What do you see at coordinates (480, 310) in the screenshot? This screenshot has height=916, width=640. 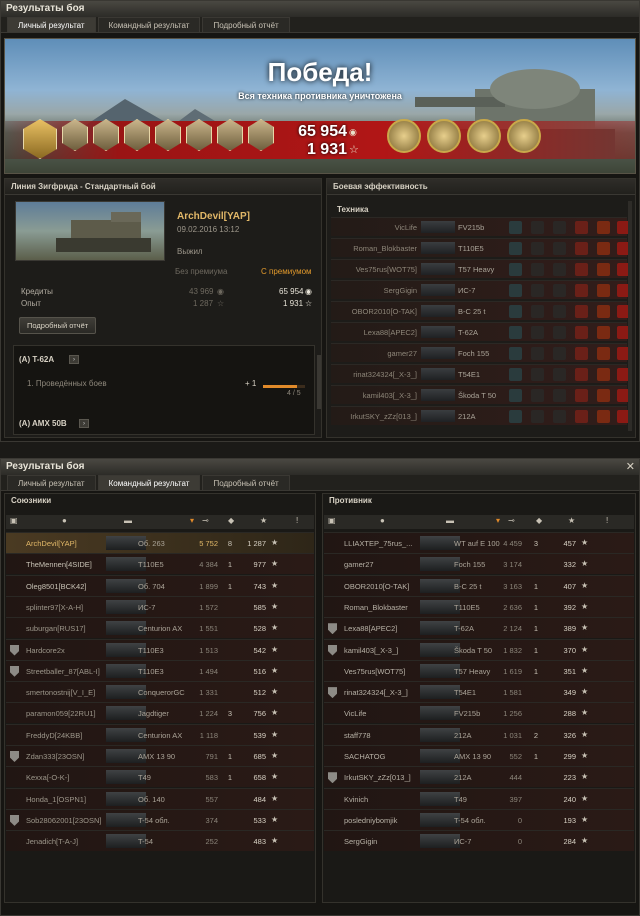 I see `efficiency-row: OBOR2010[O-TAK] B-C 25 t` at bounding box center [480, 310].